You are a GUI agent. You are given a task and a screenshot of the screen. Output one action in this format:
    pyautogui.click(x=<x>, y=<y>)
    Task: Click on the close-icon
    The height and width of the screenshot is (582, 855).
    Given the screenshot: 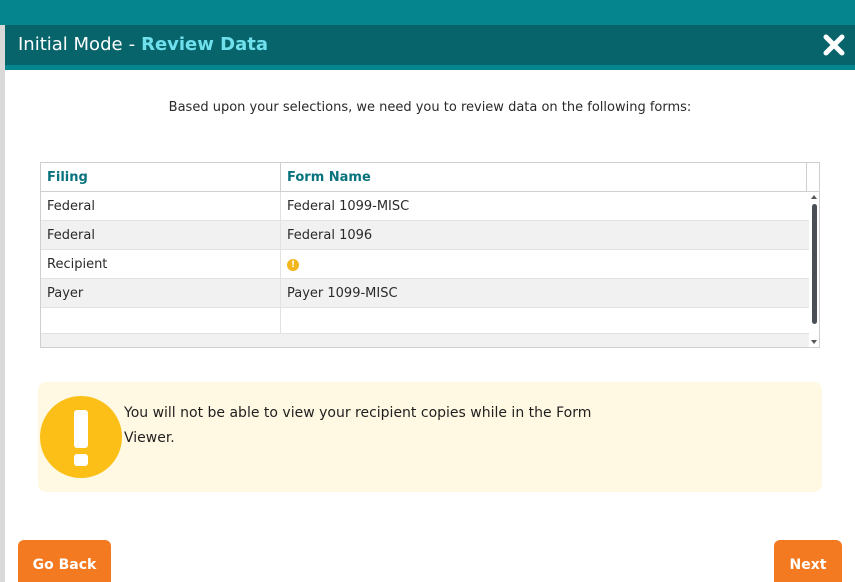 What is the action you would take?
    pyautogui.click(x=834, y=45)
    